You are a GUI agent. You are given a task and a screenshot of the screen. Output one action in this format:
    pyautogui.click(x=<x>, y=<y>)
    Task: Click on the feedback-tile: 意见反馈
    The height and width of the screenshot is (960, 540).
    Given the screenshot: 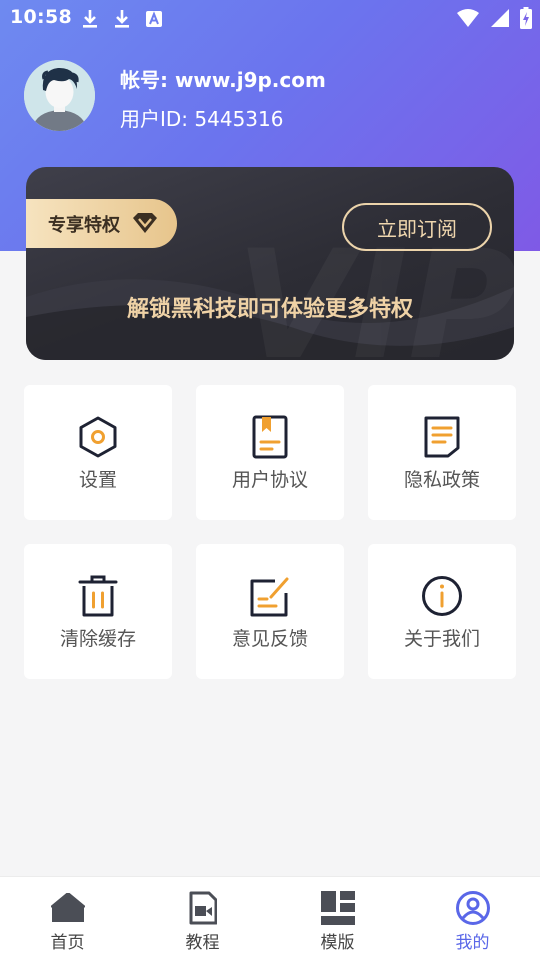 What is the action you would take?
    pyautogui.click(x=270, y=611)
    